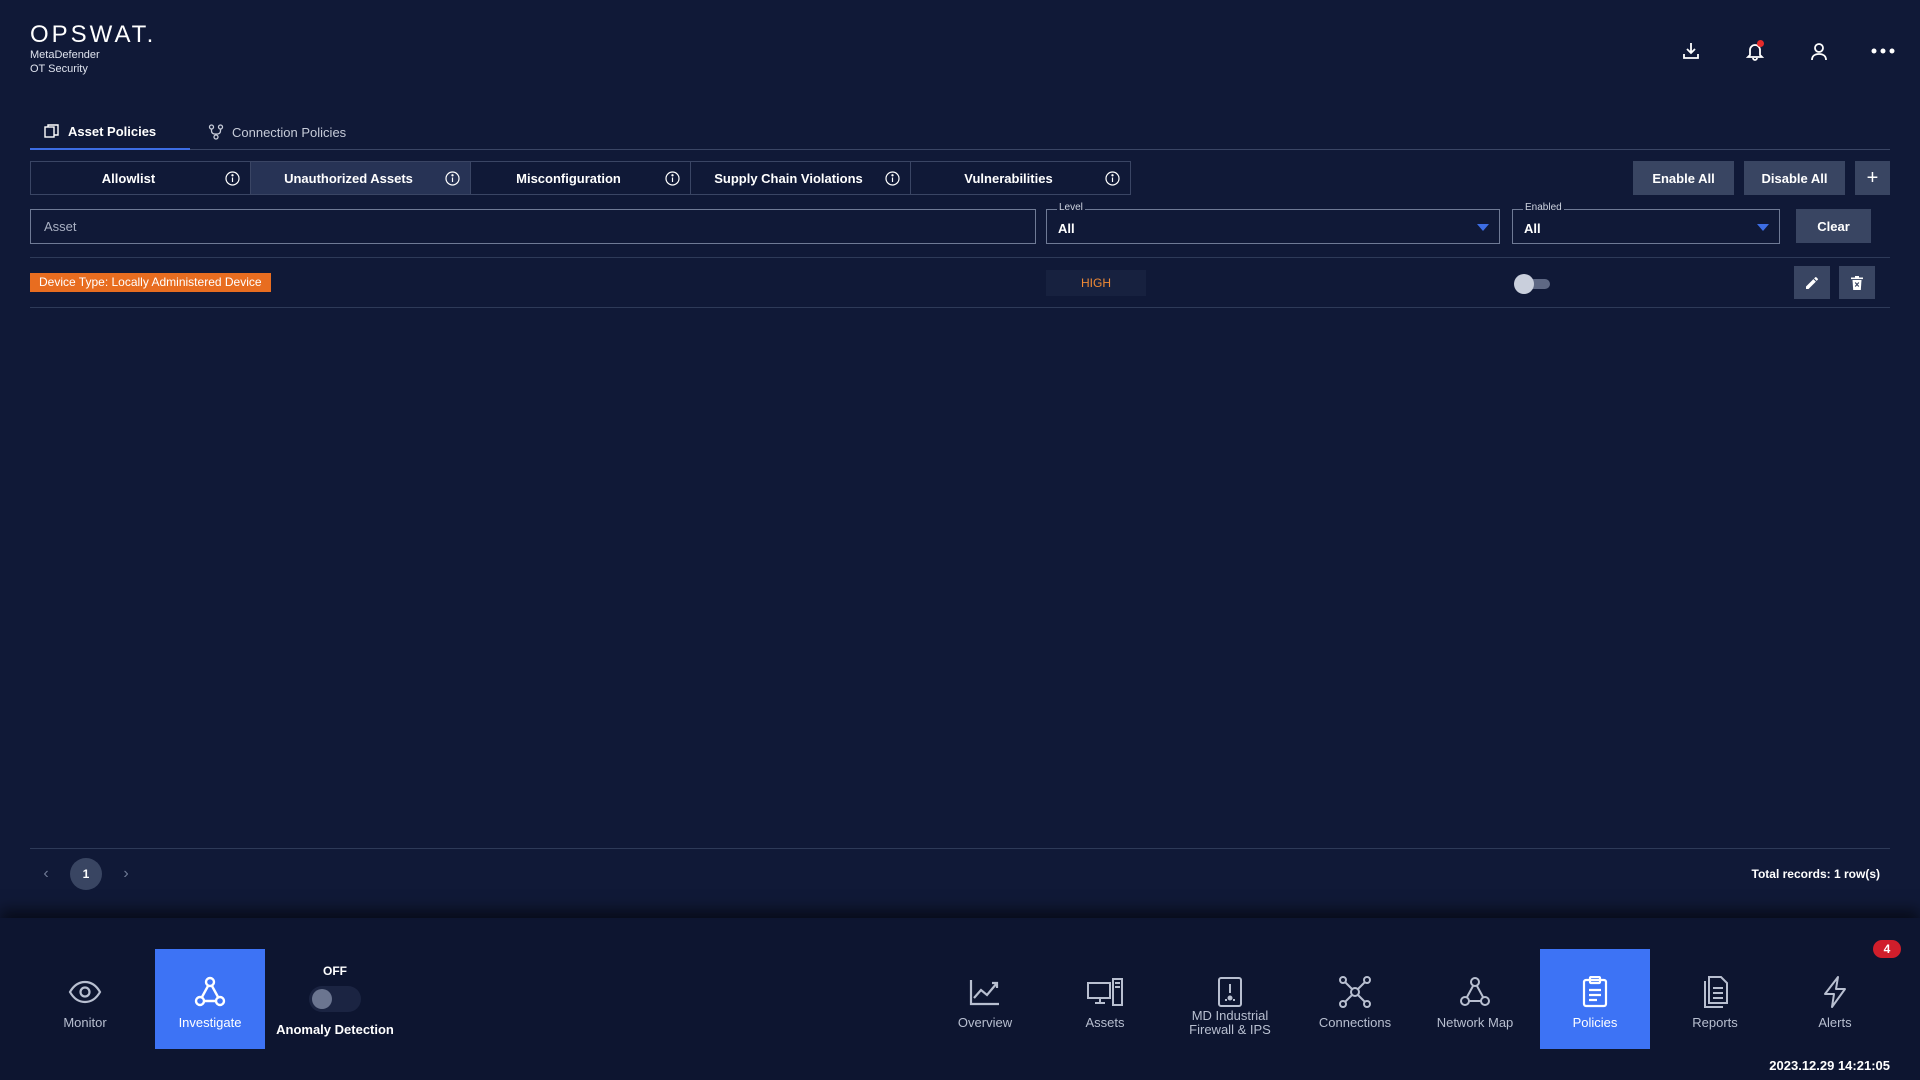  Describe the element at coordinates (1883, 51) in the screenshot. I see `more-icon` at that location.